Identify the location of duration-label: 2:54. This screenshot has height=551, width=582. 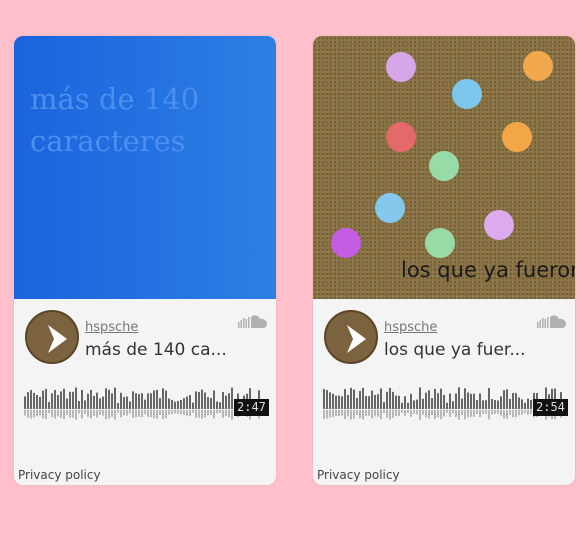
(550, 407).